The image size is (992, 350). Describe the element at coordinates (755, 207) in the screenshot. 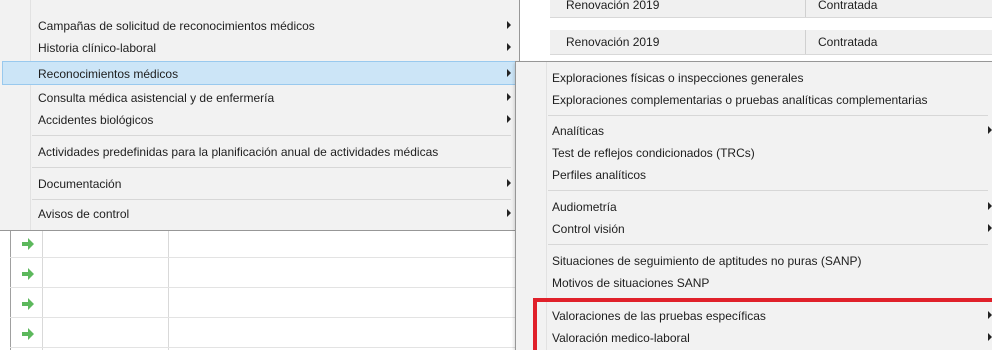

I see `submenu-item-audiometria: Audiometría` at that location.